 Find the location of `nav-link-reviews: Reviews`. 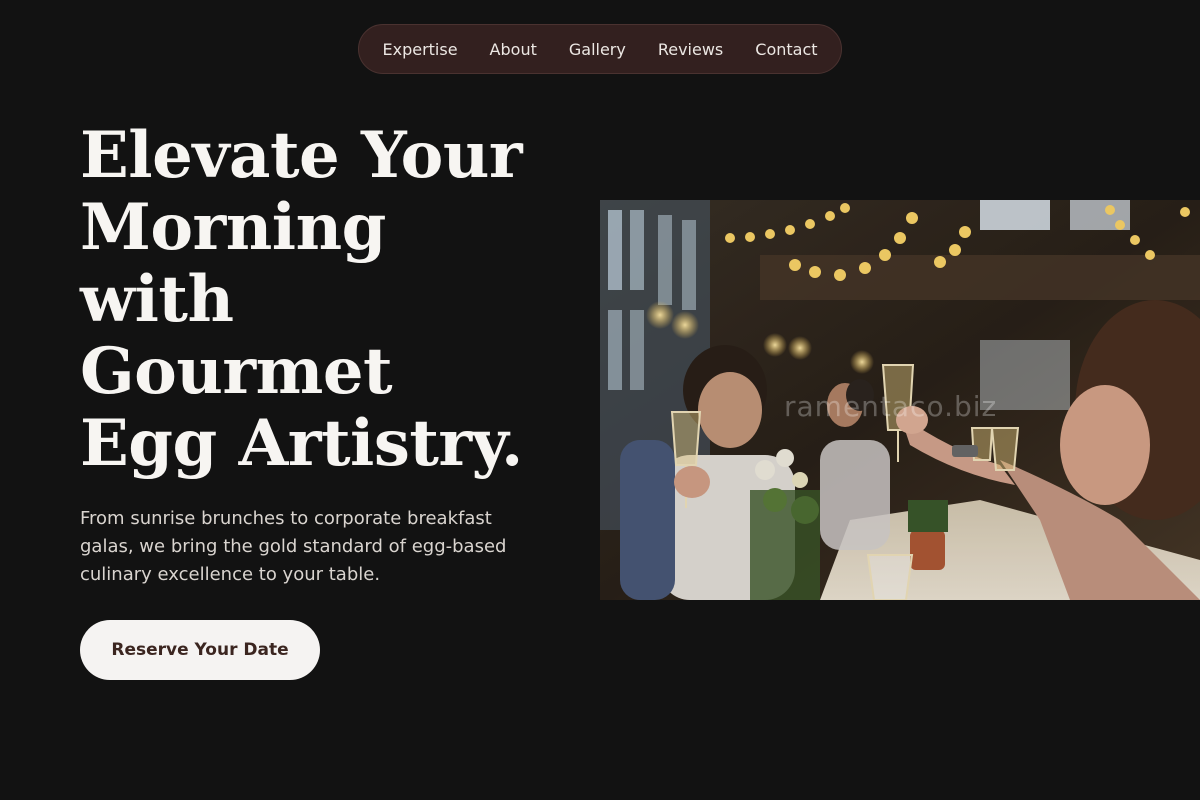

nav-link-reviews: Reviews is located at coordinates (690, 49).